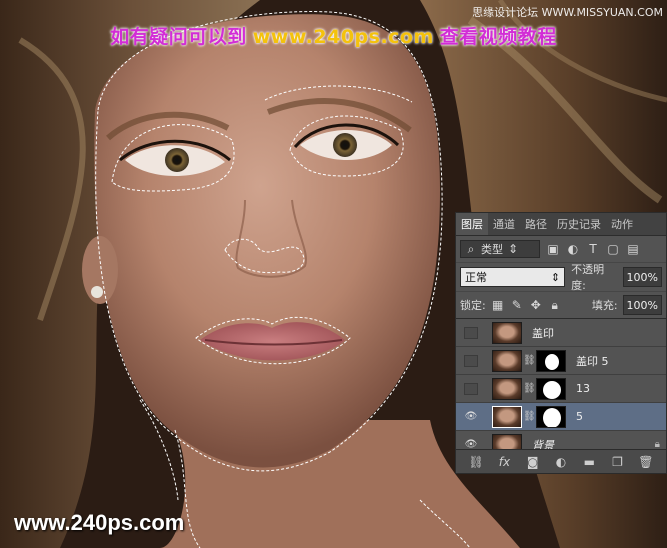 The width and height of the screenshot is (667, 548). What do you see at coordinates (536, 224) in the screenshot?
I see `tab-paths: 路径` at bounding box center [536, 224].